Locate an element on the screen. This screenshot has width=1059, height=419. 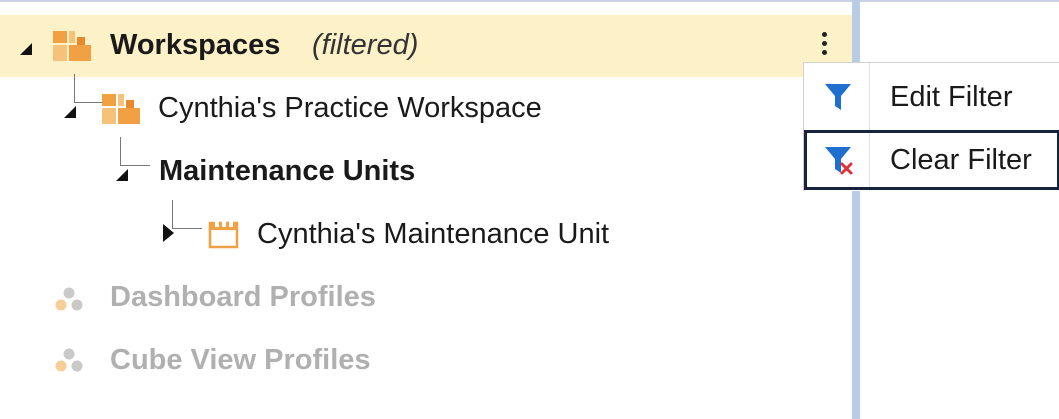
dashboard-profiles-label: Dashboard Profiles is located at coordinates (243, 297).